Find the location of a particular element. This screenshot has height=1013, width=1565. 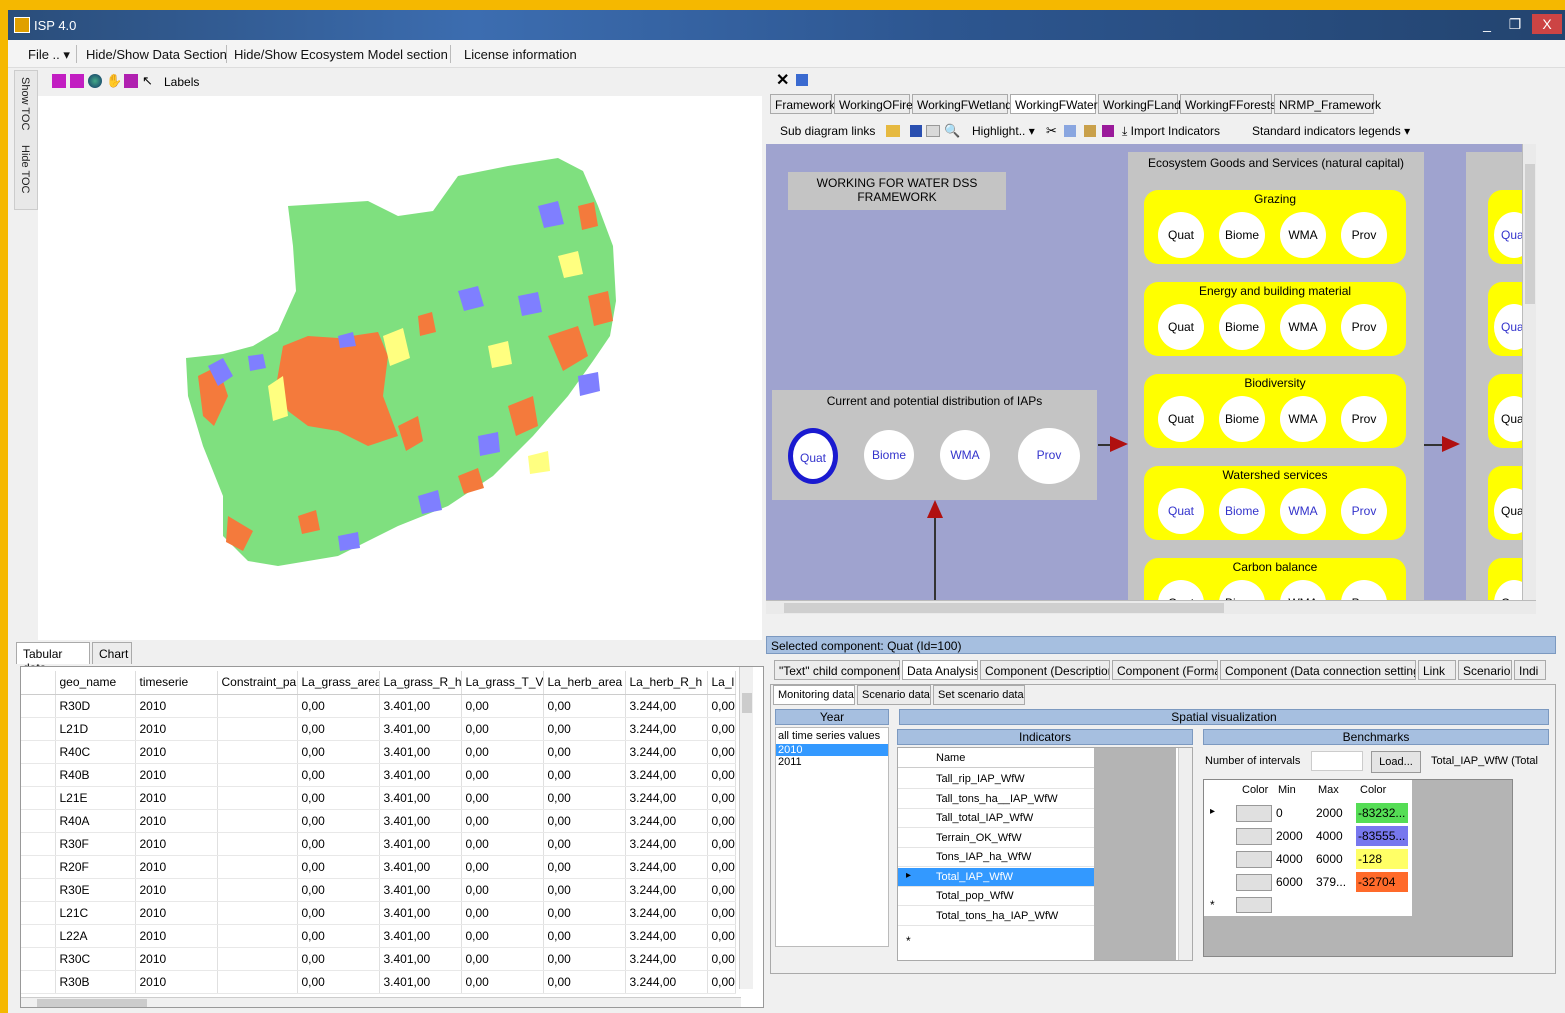

iap-biome-node: Biome is located at coordinates (889, 455).